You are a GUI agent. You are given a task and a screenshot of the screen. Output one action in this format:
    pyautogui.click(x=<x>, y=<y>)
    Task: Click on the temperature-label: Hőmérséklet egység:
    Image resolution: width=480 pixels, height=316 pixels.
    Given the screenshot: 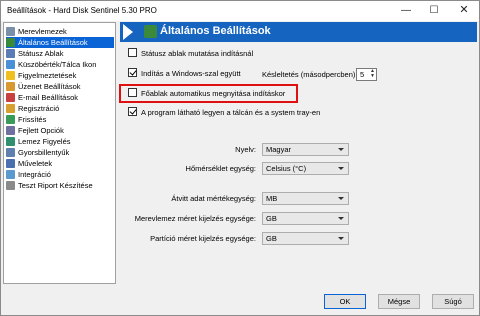 What is the action you would take?
    pyautogui.click(x=220, y=168)
    